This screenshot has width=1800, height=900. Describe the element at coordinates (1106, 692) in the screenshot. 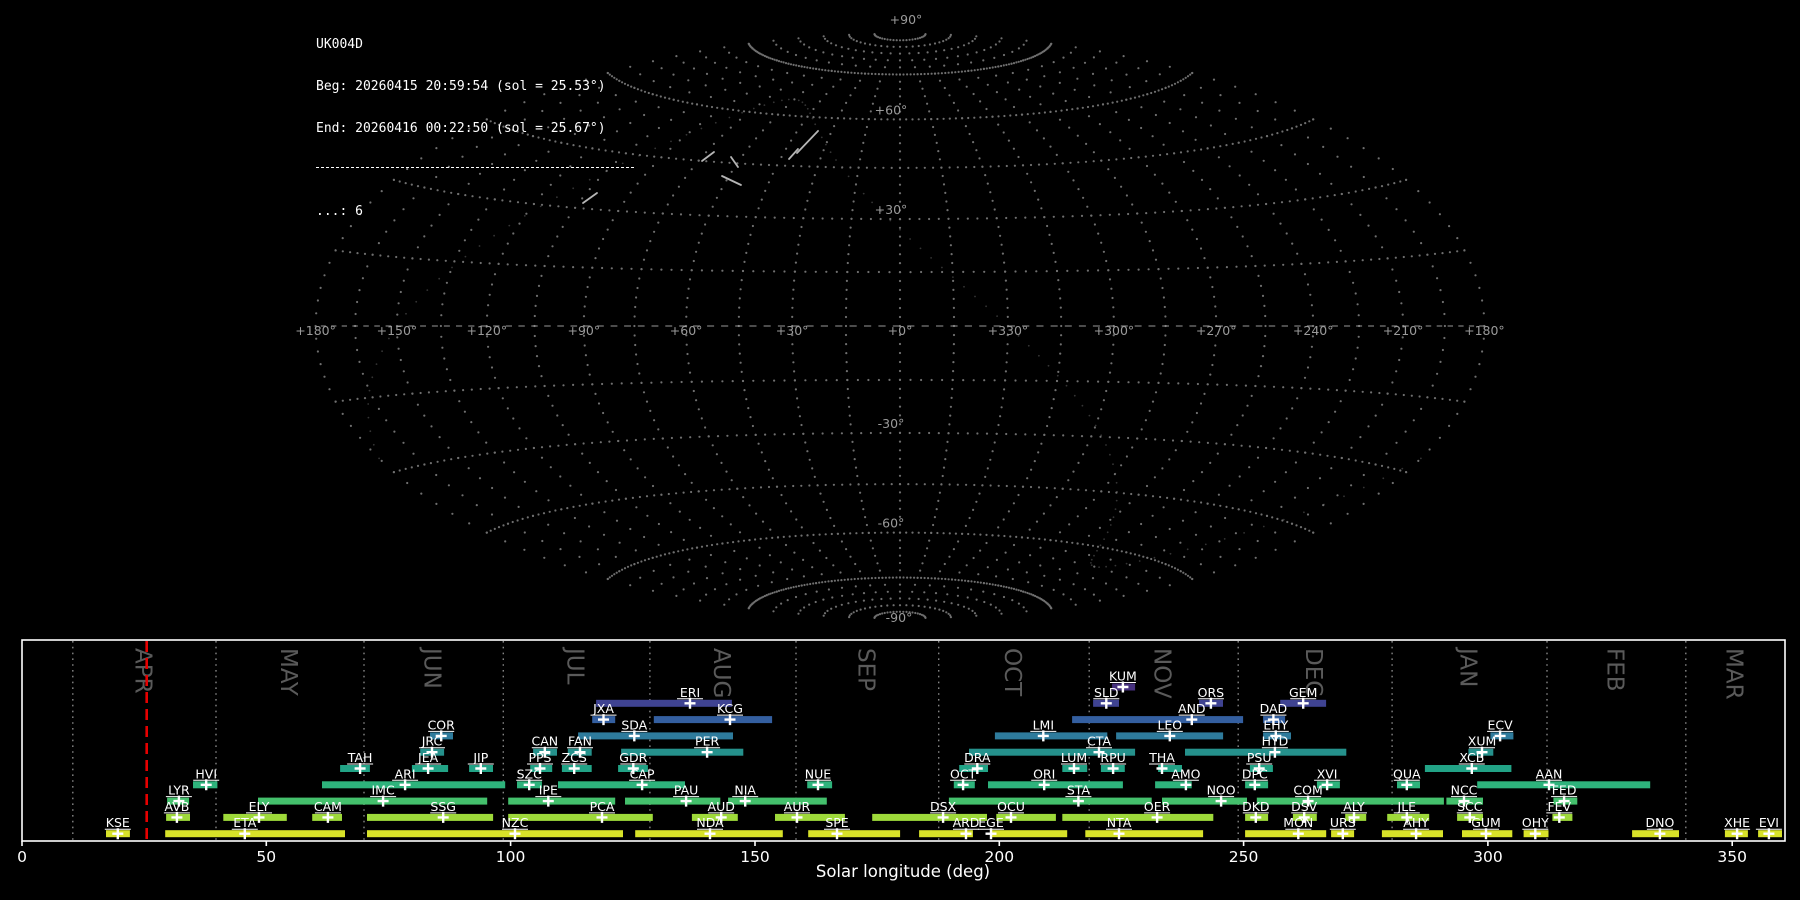

I see `shower-label-SLD: SLD` at that location.